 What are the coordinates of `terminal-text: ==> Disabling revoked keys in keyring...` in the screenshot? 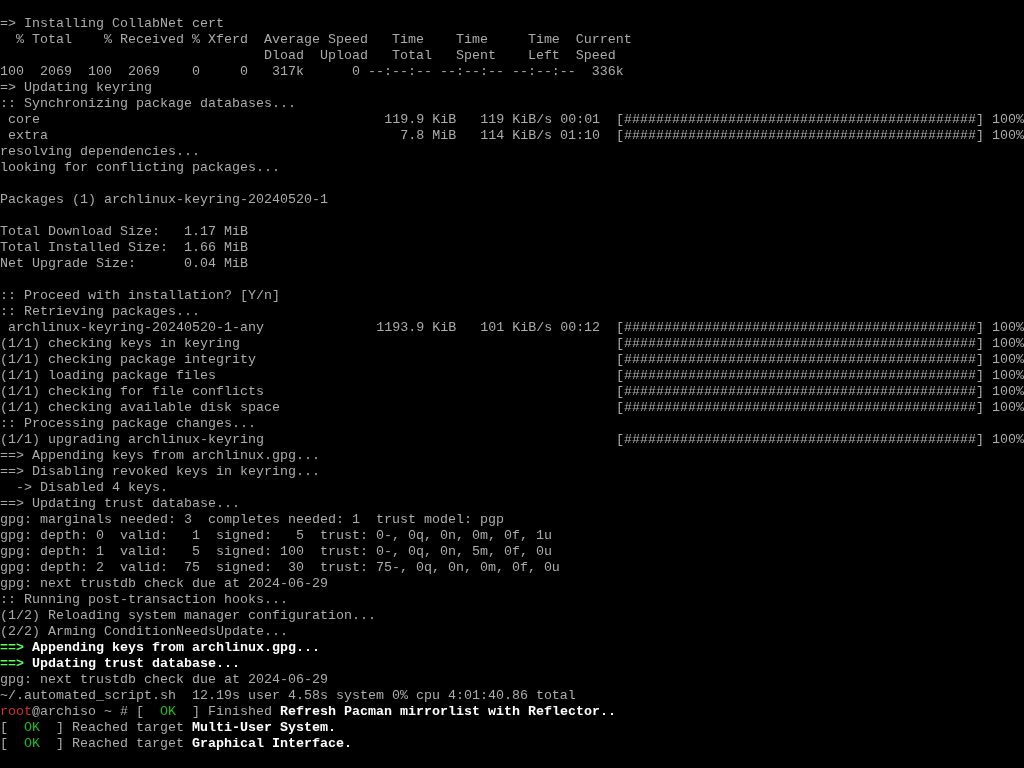 It's located at (160, 472).